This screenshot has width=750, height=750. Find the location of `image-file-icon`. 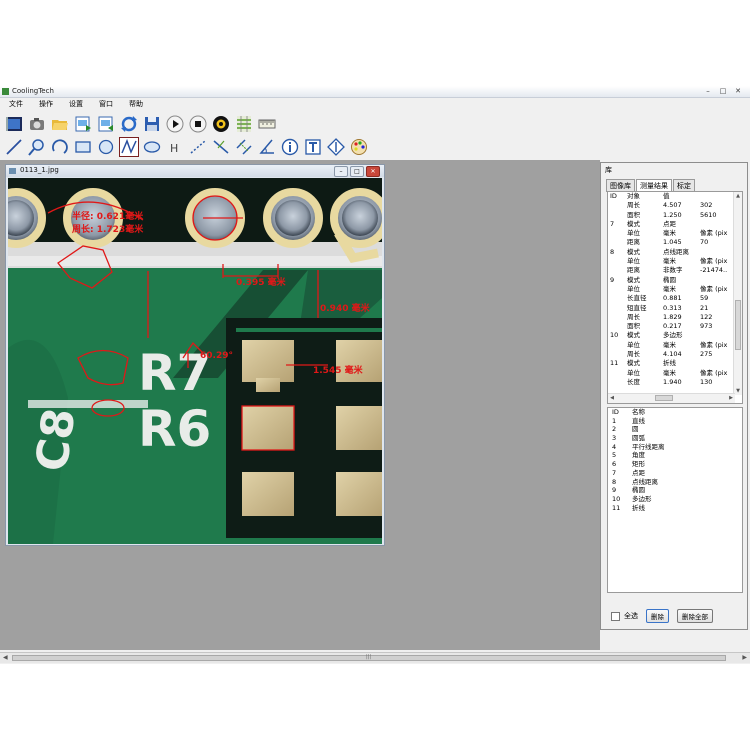

image-file-icon is located at coordinates (12, 171).